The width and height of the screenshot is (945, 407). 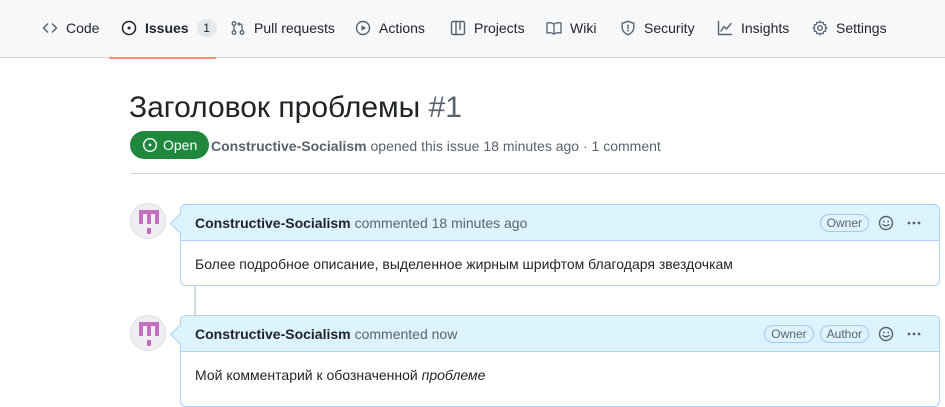 What do you see at coordinates (820, 28) in the screenshot?
I see `gear-icon` at bounding box center [820, 28].